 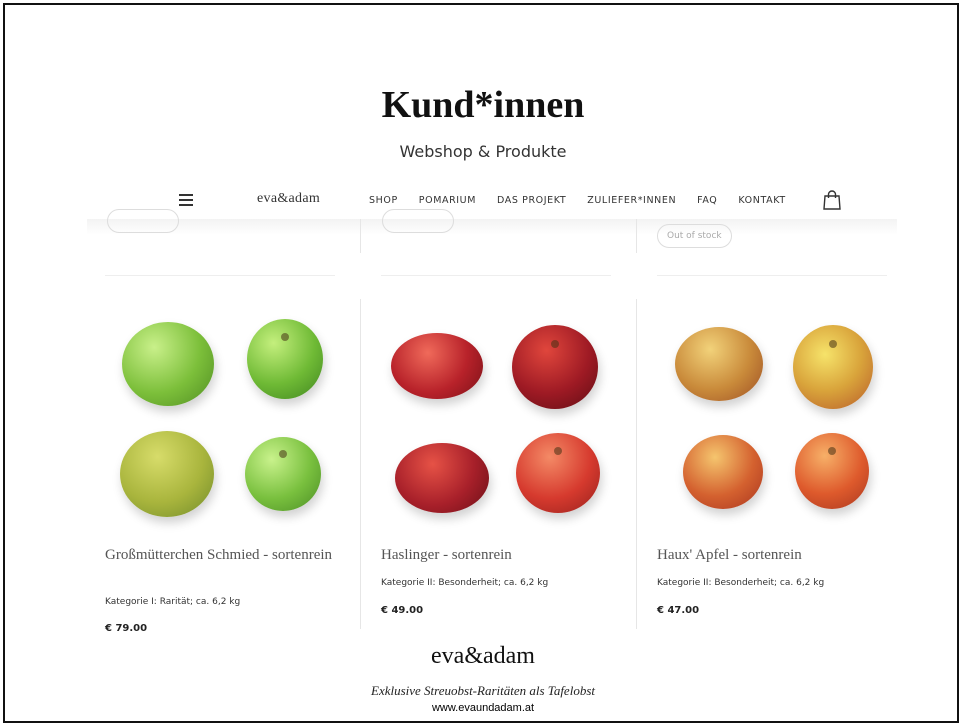 I want to click on hamburger-menu-icon, so click(x=186, y=200).